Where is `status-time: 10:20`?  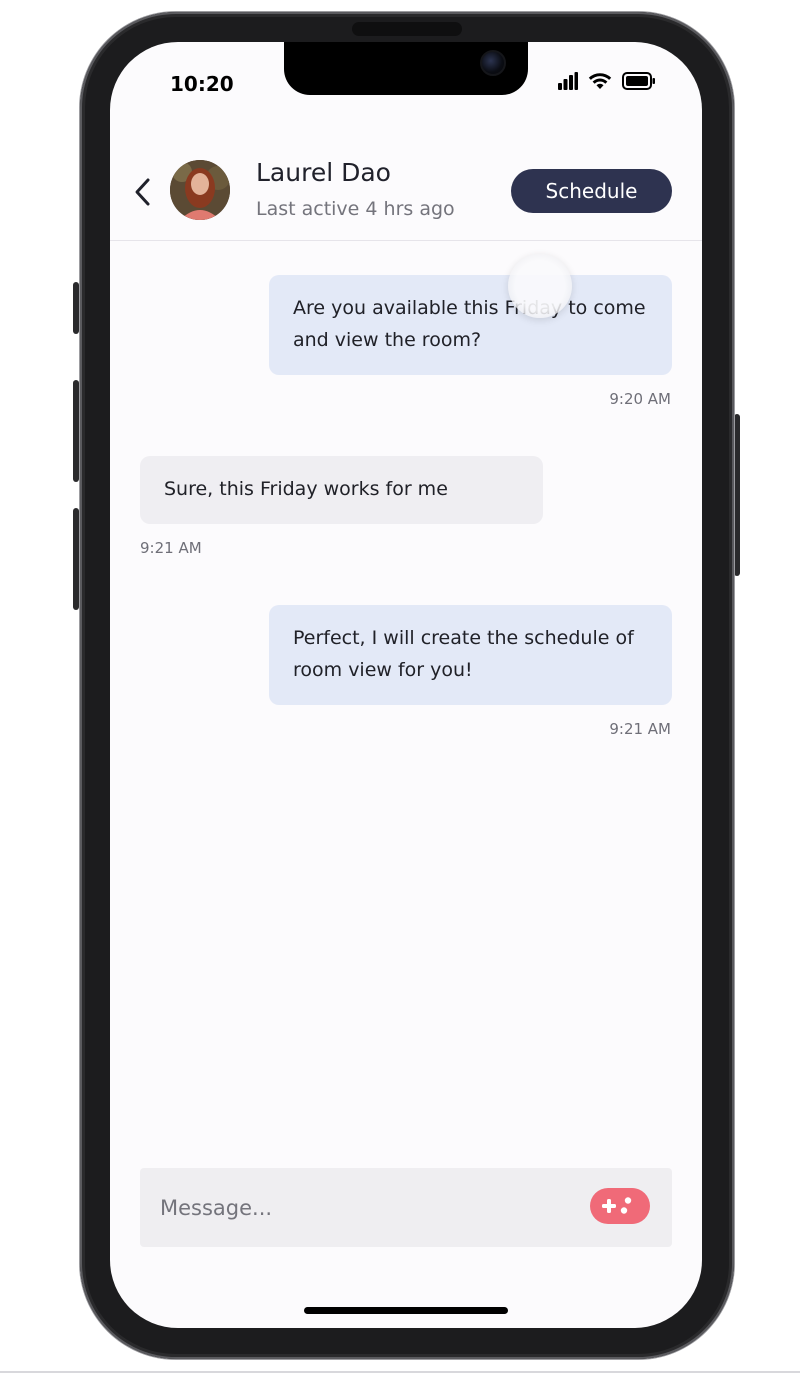 status-time: 10:20 is located at coordinates (202, 84).